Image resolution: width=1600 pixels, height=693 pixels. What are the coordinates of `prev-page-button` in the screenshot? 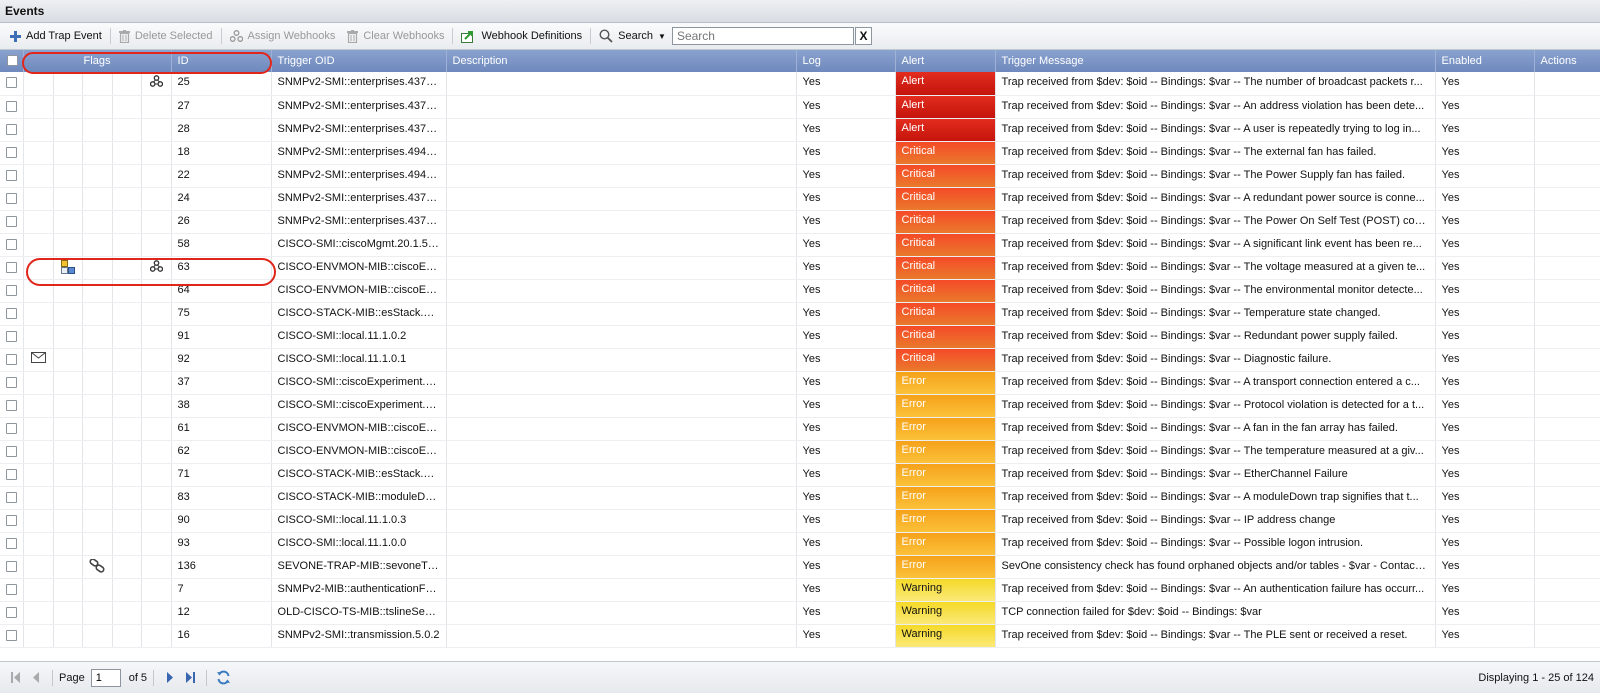 It's located at (36, 678).